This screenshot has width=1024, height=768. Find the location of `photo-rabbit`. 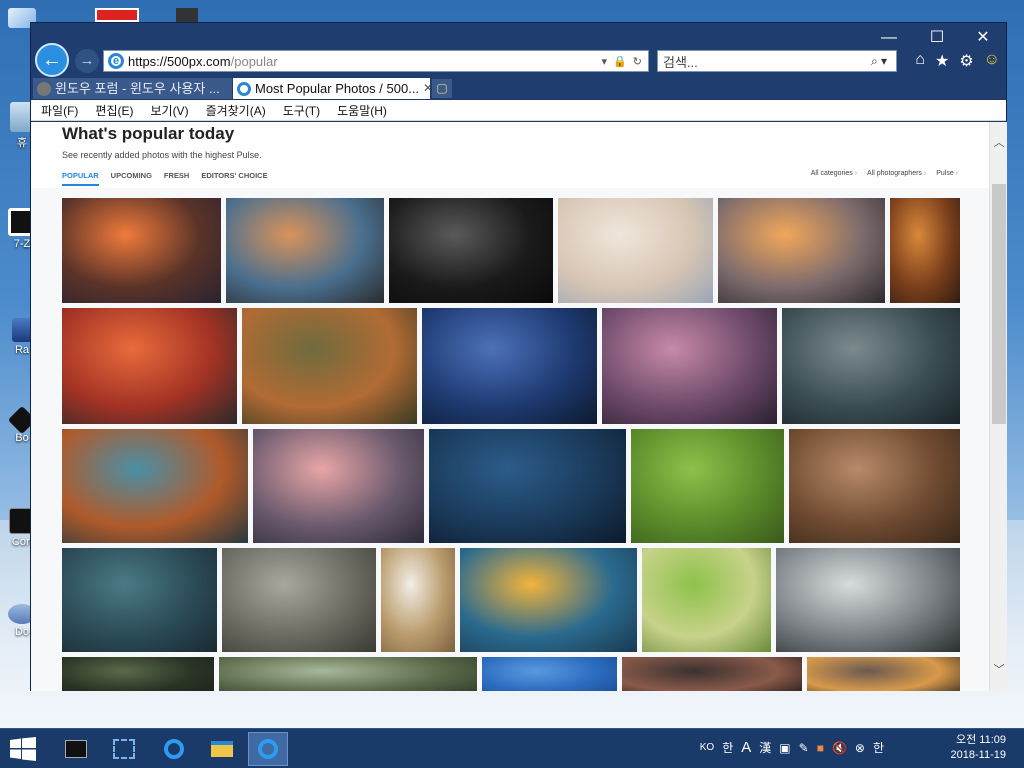

photo-rabbit is located at coordinates (707, 486).